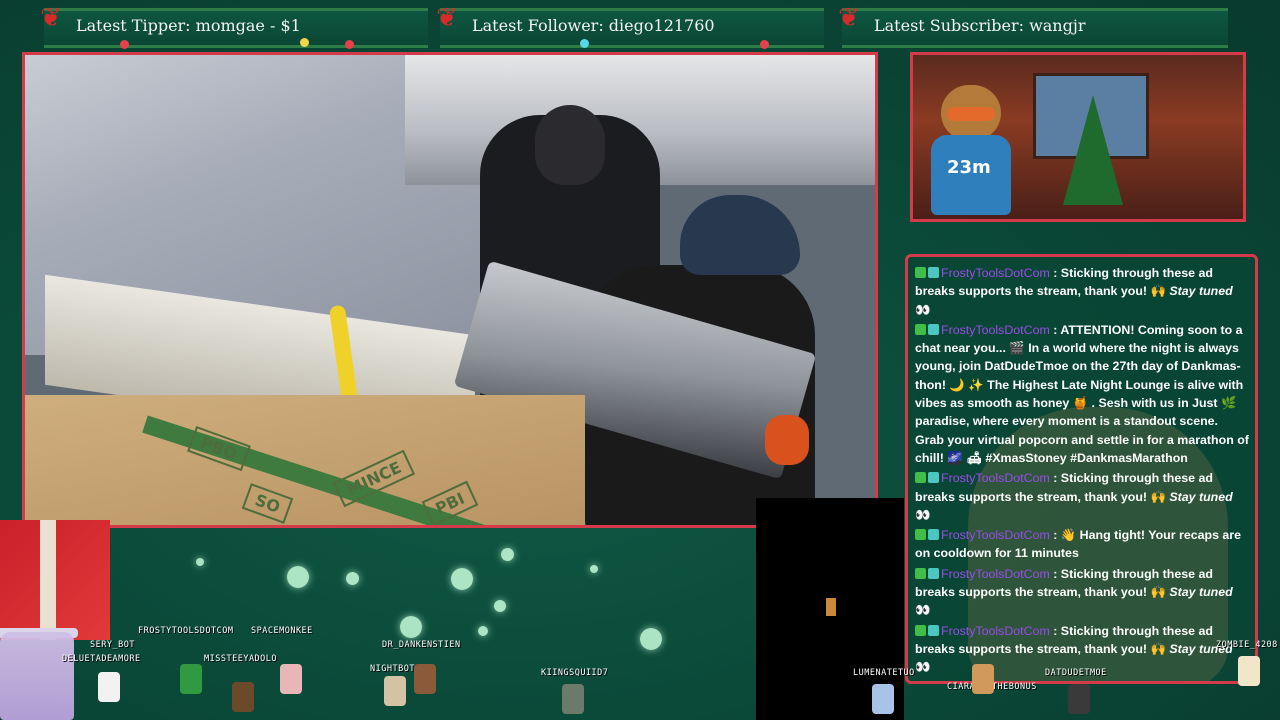  What do you see at coordinates (219, 448) in the screenshot?
I see `box-label: PBO` at bounding box center [219, 448].